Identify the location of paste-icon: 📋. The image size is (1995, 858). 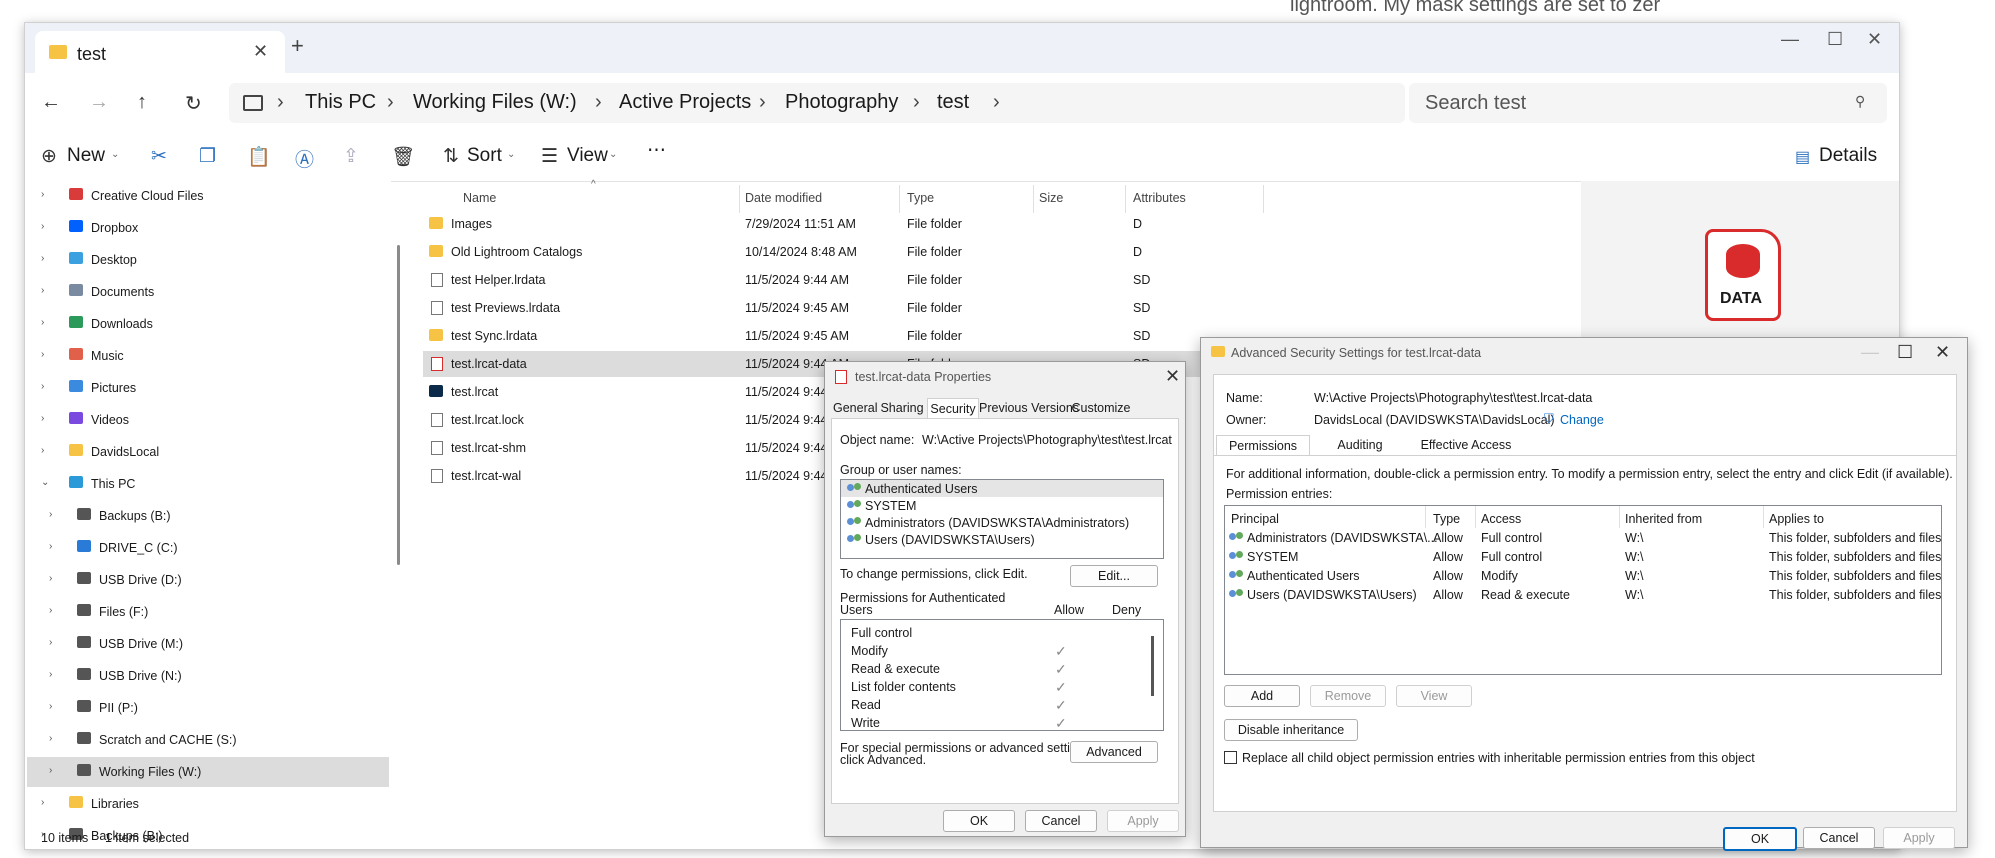
(259, 157).